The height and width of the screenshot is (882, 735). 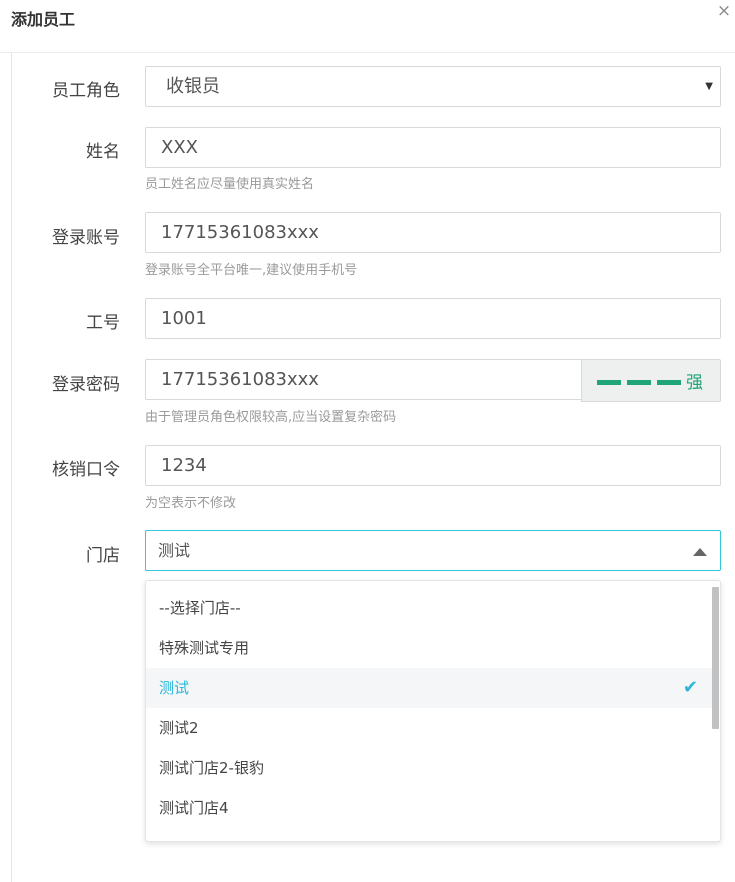 What do you see at coordinates (709, 86) in the screenshot?
I see `chevron-down-icon: ▼` at bounding box center [709, 86].